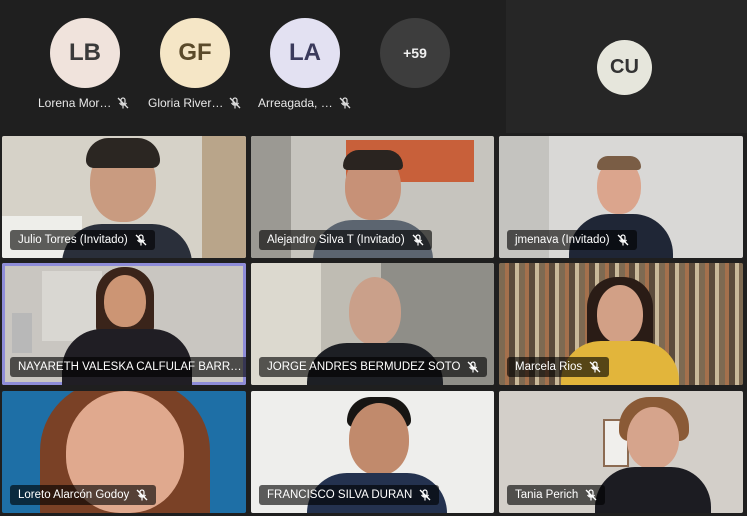  Describe the element at coordinates (556, 495) in the screenshot. I see `participant-label: Tania Perich` at that location.